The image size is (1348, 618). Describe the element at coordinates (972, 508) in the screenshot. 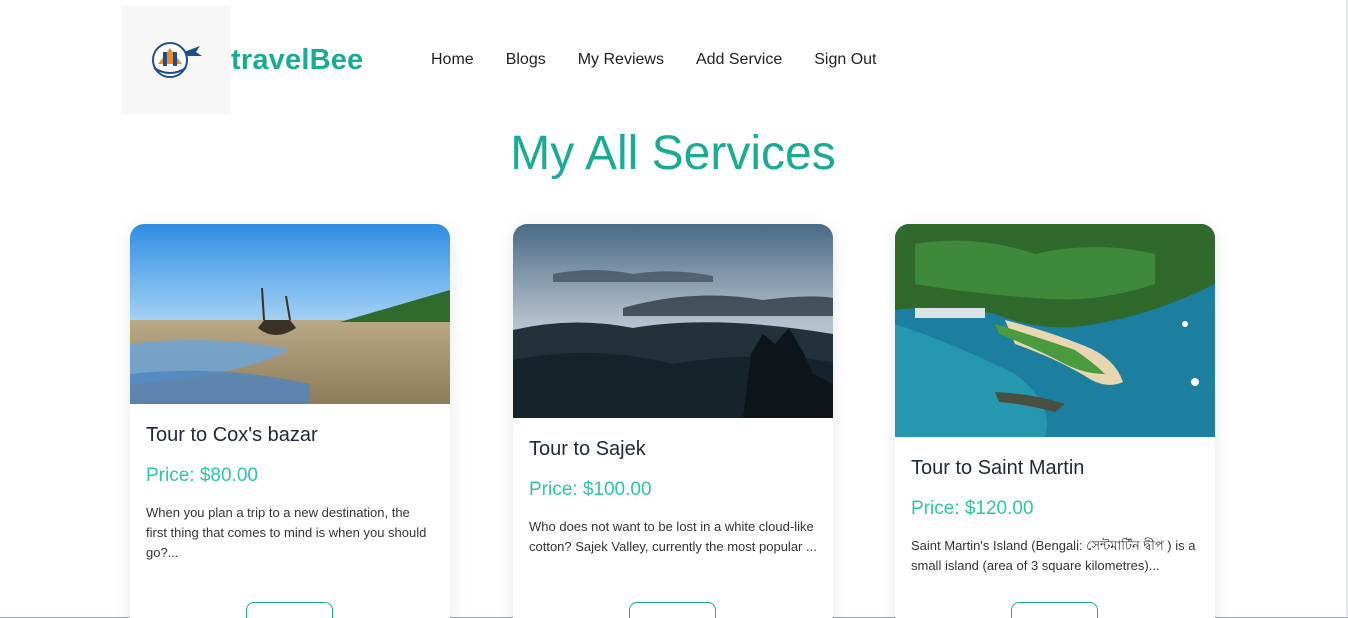

I see `service-price: Price: $120.00` at that location.